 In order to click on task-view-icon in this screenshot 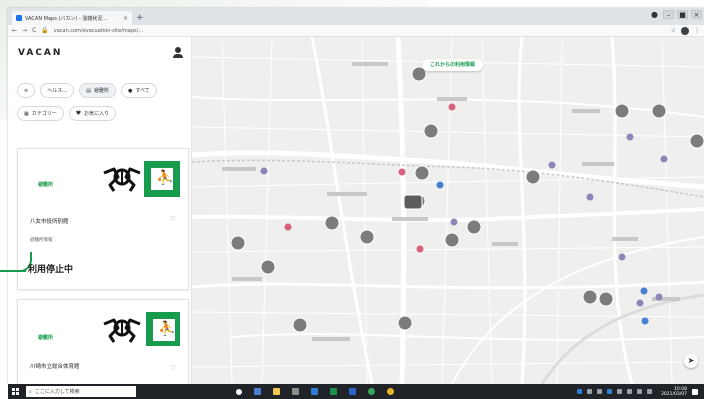, I will do `click(239, 391)`.